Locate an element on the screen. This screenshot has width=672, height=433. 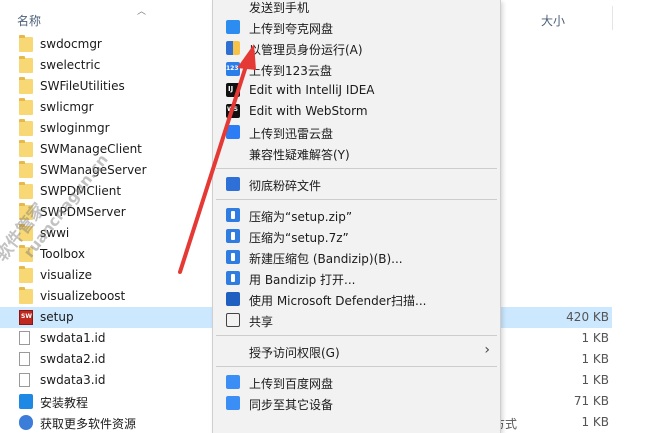
column-size-header: 大小 is located at coordinates (553, 20).